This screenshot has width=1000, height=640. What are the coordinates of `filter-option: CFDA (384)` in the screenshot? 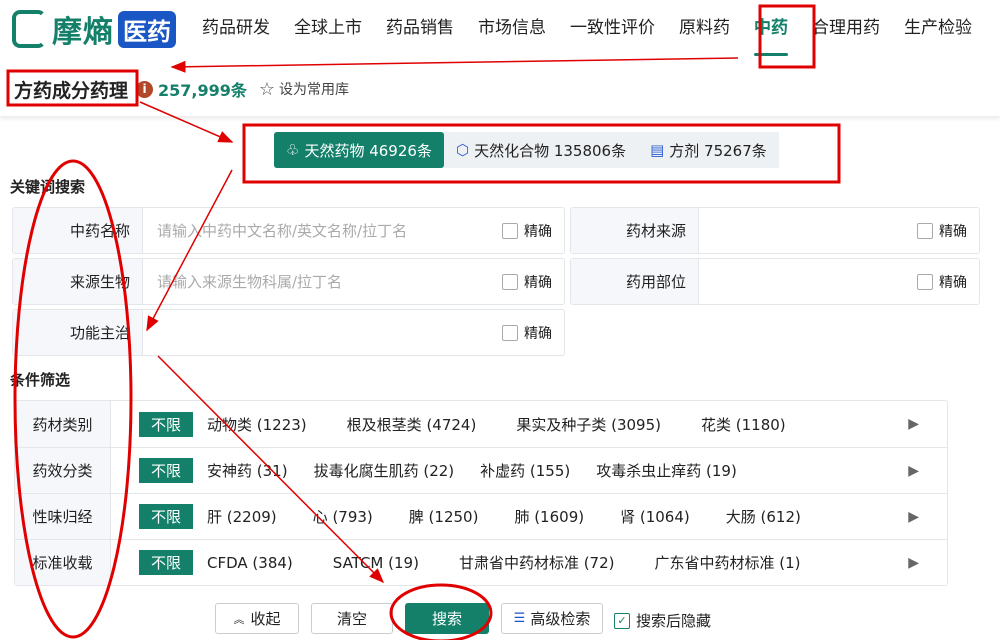 It's located at (250, 563).